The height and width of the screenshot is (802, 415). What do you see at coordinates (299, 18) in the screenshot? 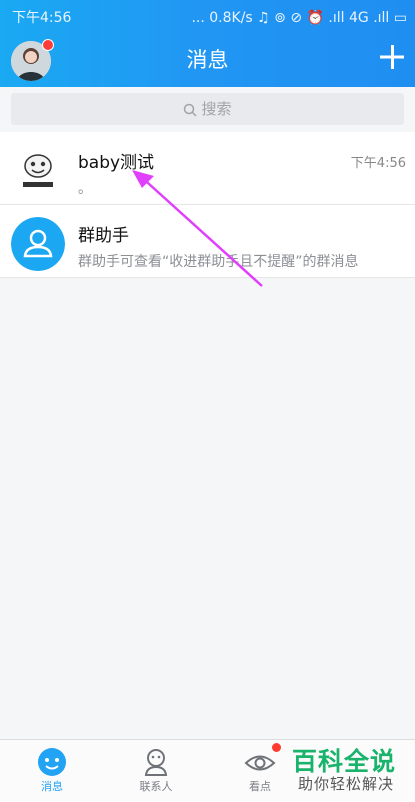
I see `status-indicators: ... 0.8K/s ♫ ⊚ ⊘ ⏰ .ıll 4G .ıll ▭` at bounding box center [299, 18].